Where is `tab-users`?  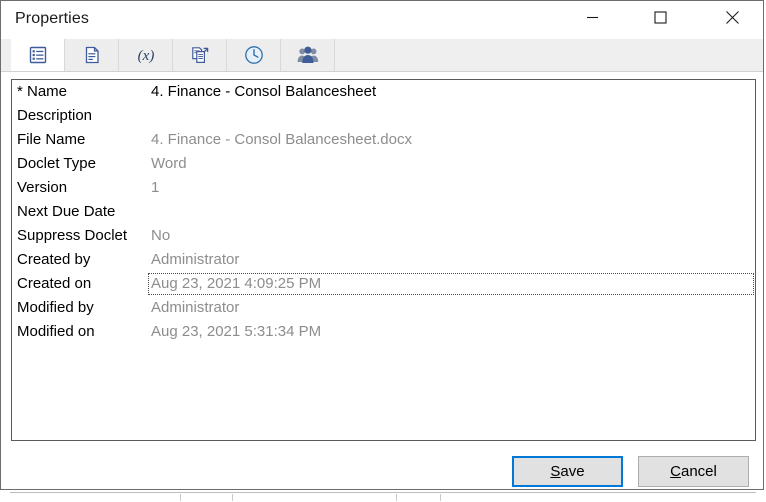
tab-users is located at coordinates (308, 55).